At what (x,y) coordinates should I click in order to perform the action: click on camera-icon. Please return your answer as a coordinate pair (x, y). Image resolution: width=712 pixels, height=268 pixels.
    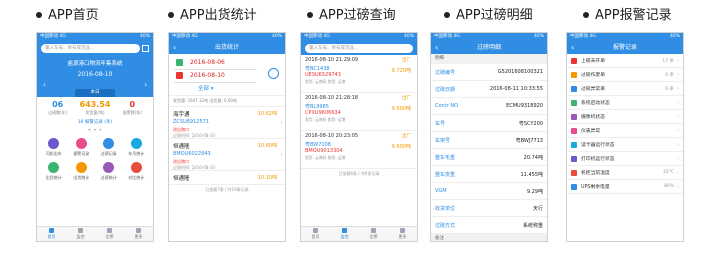
    Looking at the image, I should click on (574, 116).